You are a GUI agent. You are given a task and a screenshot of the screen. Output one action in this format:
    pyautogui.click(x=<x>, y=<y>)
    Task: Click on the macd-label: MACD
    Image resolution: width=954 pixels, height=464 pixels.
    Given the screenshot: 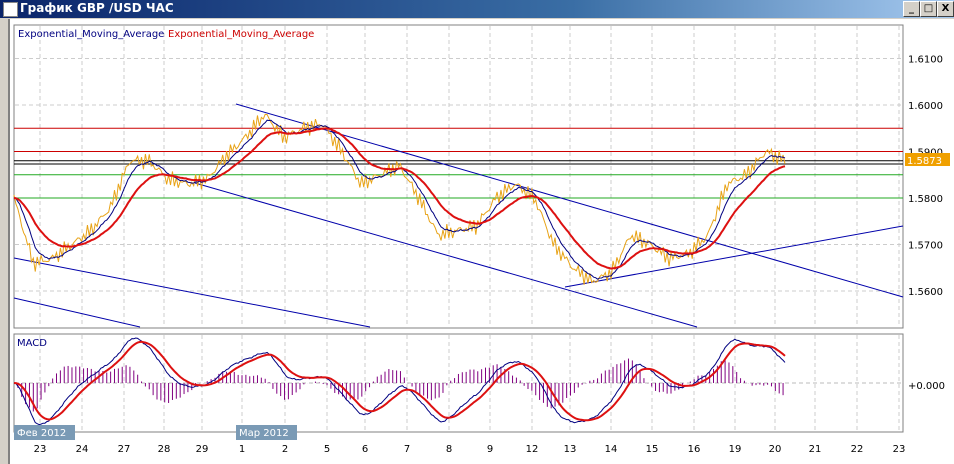 What is the action you would take?
    pyautogui.click(x=32, y=343)
    